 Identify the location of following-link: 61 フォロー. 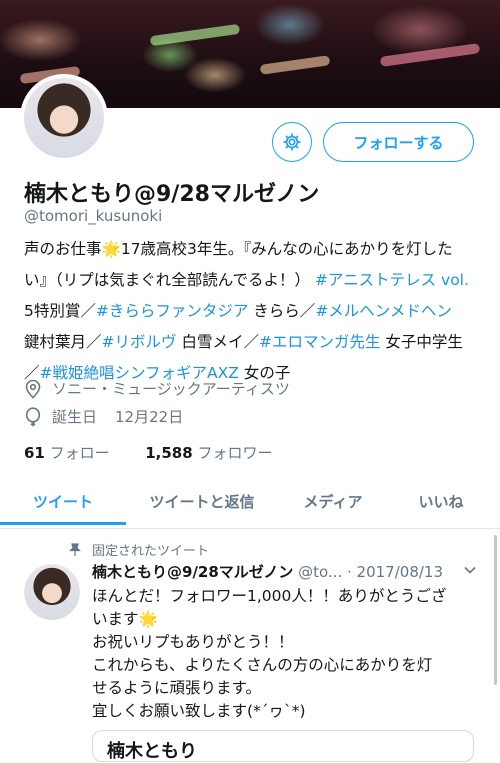
(67, 453).